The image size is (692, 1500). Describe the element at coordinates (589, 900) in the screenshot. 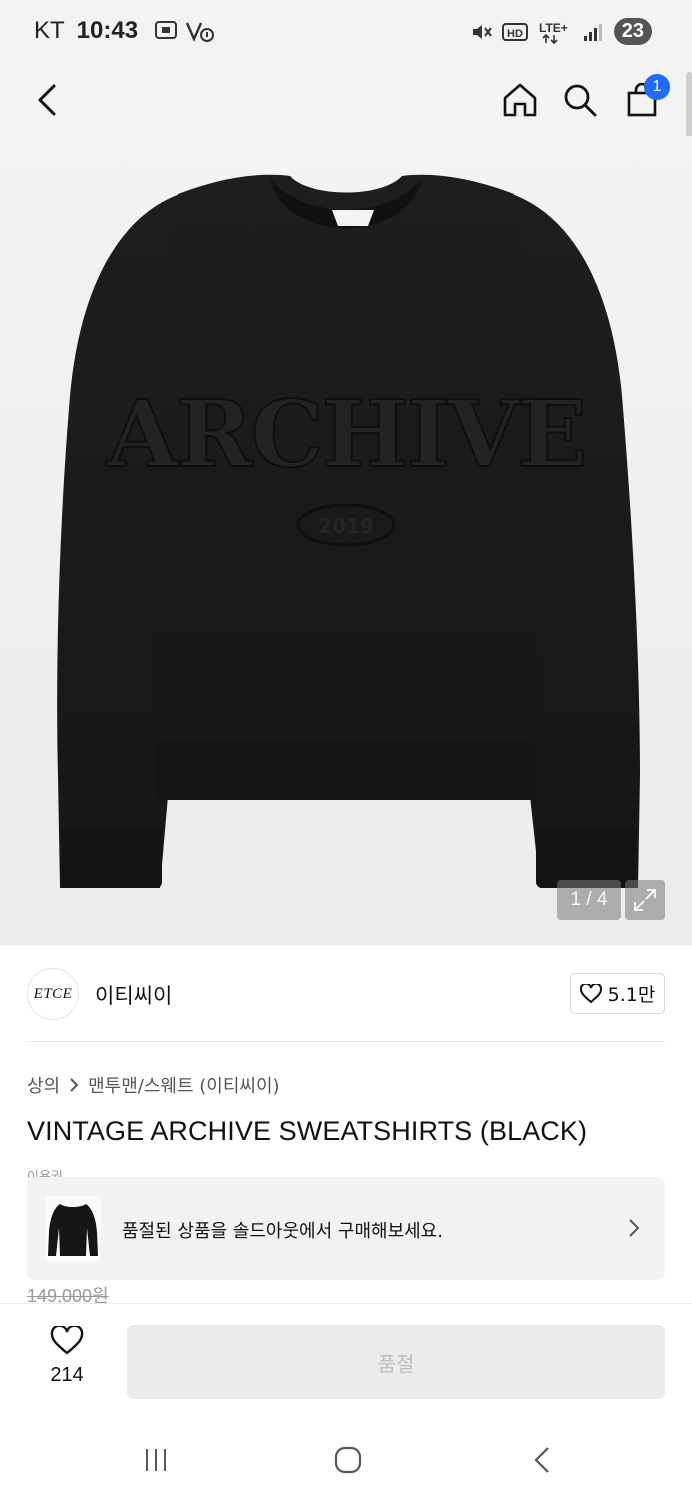

I see `image-counter: 1 / 4` at that location.